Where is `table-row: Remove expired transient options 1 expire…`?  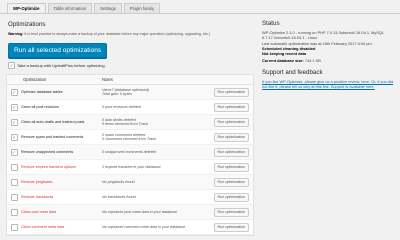
table-row: Remove expired transient options 1 expire… is located at coordinates (130, 167).